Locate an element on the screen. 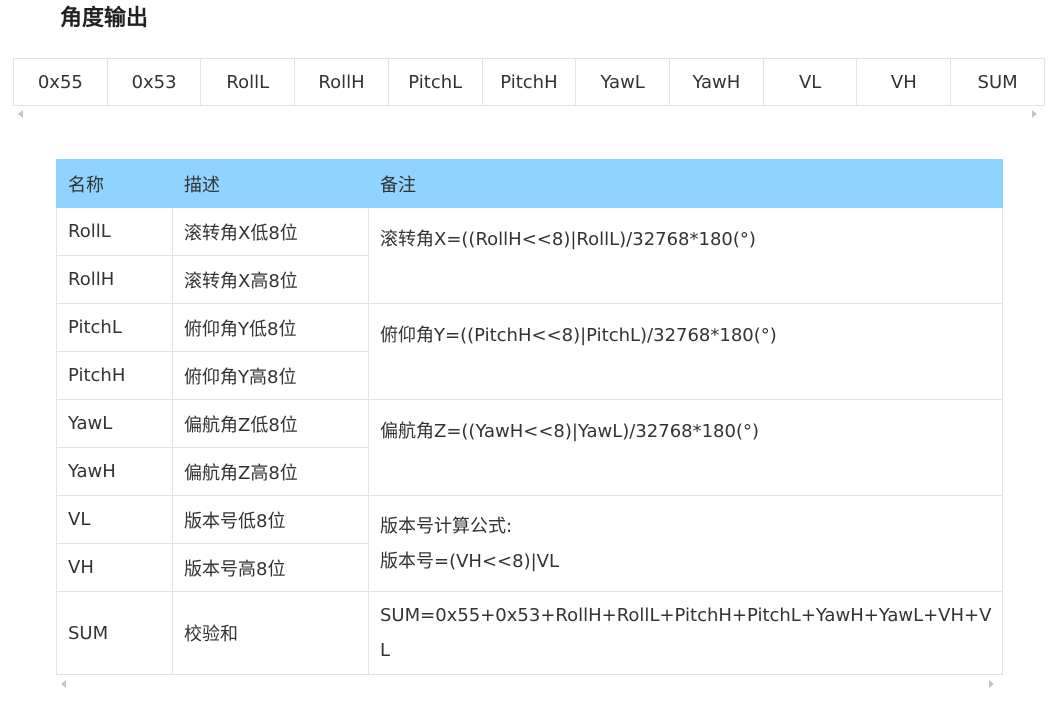 This screenshot has width=1054, height=709. yaw-formula-note: 偏航角Z=((YawH<<8)|YawL)/32768*180(°) is located at coordinates (685, 447).